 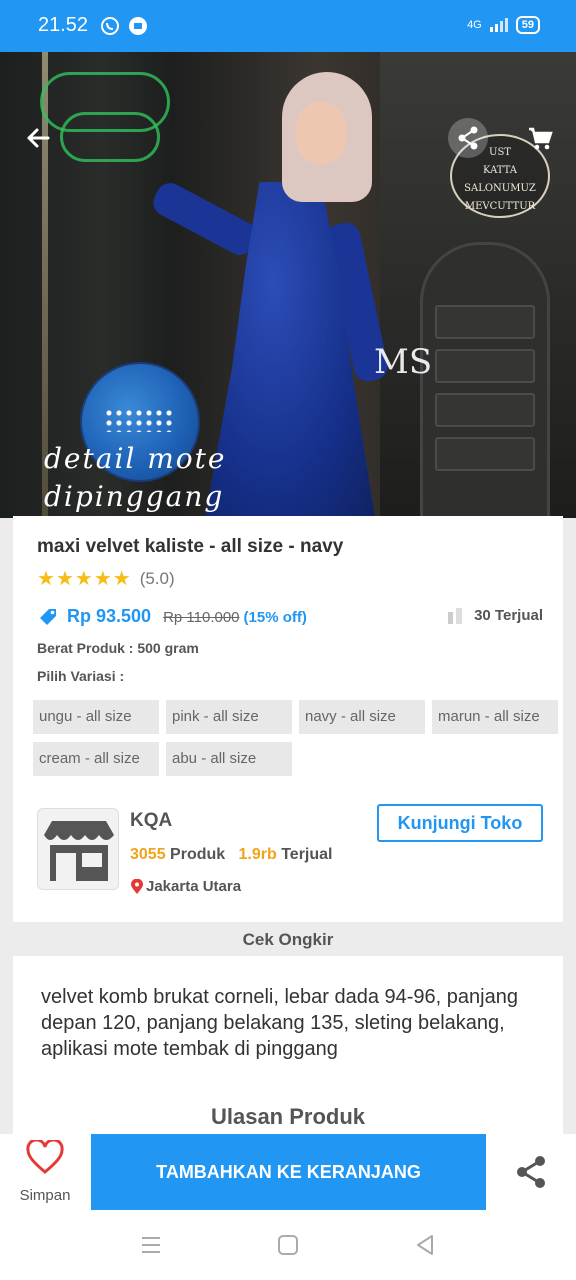 I want to click on save-button: Simpan, so click(x=45, y=1172).